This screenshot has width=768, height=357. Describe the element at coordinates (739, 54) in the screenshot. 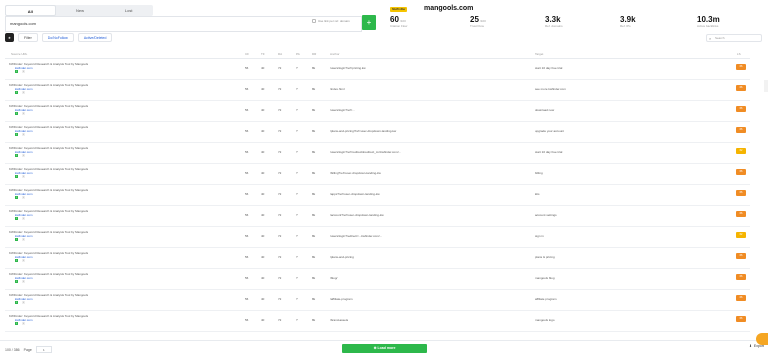

I see `col-ls: LS` at that location.